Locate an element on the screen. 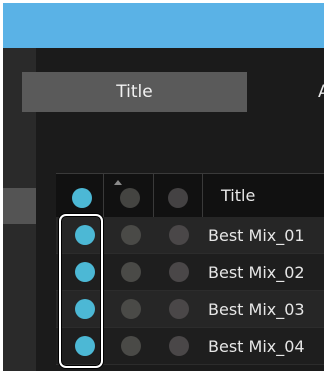 The height and width of the screenshot is (371, 324). list-row: Best Mix_03 is located at coordinates (190, 309).